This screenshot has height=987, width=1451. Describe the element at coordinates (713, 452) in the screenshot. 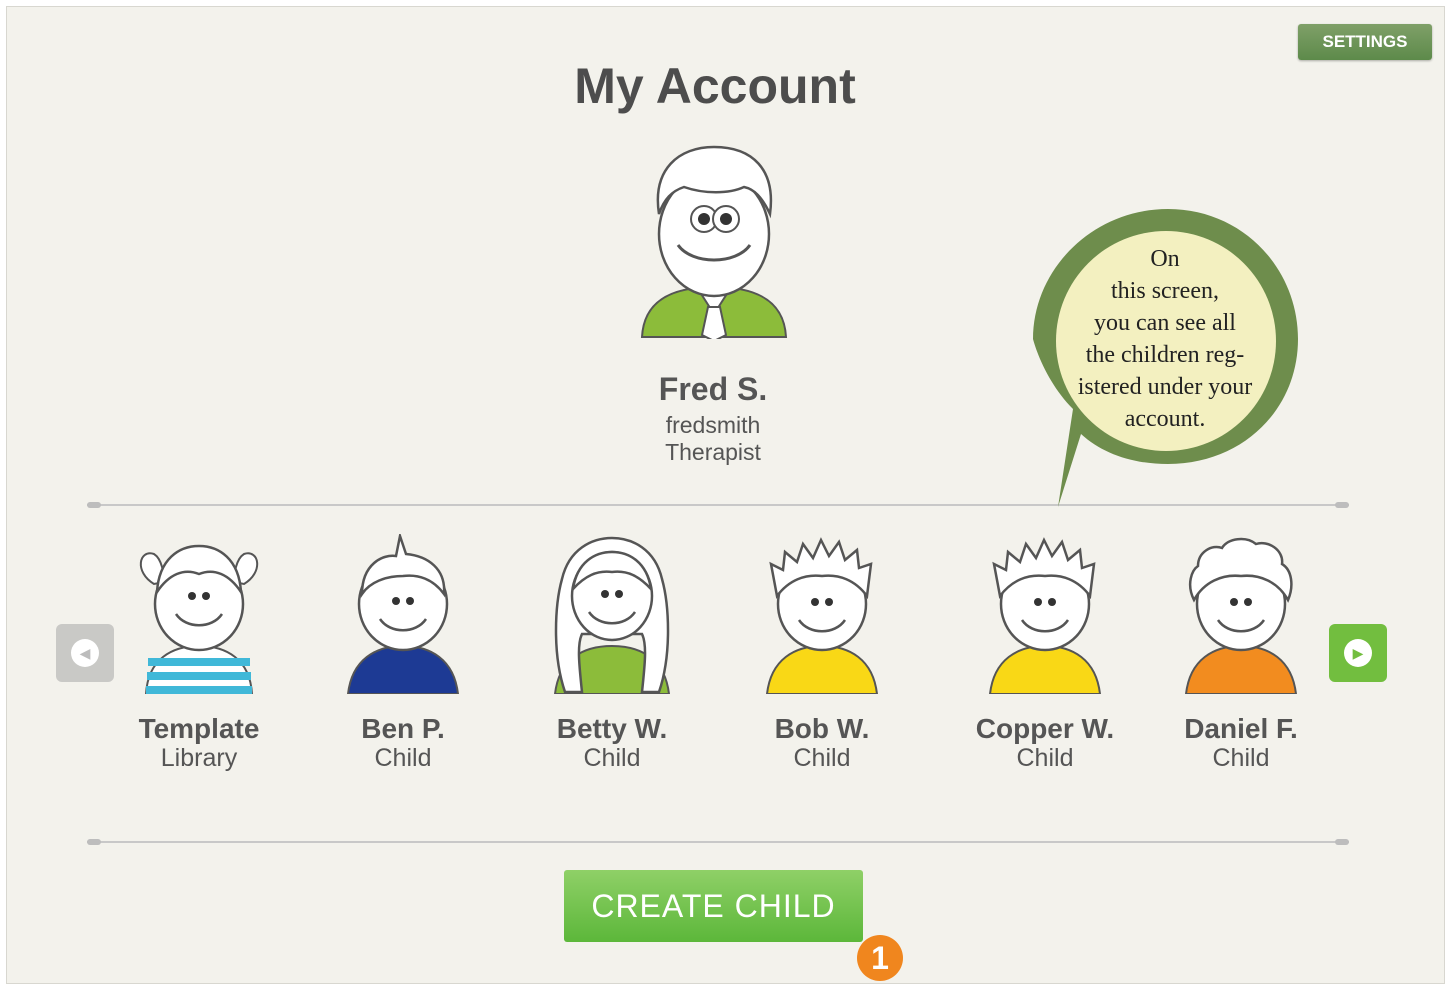

I see `profile-role: Therapist` at that location.